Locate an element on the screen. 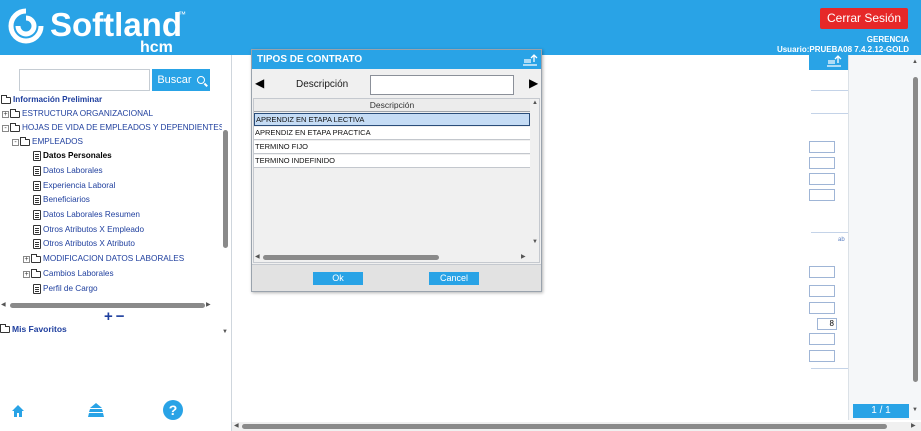 Image resolution: width=921 pixels, height=431 pixels. tree-item-otros-atributos-empleado: Otros Atributos X Empleado is located at coordinates (88, 230).